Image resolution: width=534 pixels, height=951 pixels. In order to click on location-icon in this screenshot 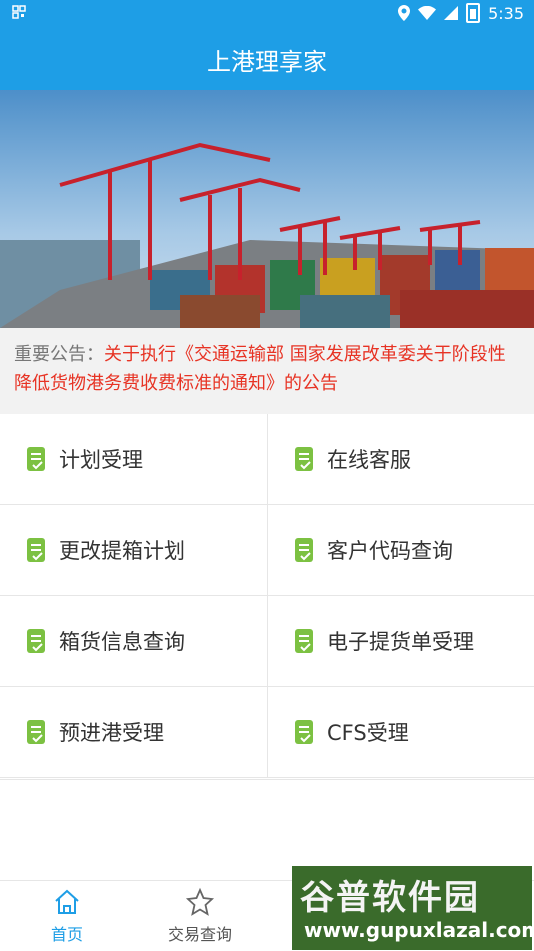, I will do `click(404, 13)`.